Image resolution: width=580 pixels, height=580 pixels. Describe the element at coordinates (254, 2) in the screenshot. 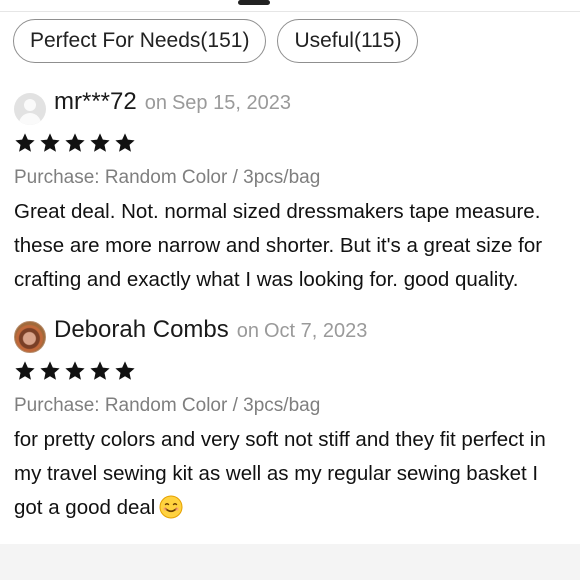

I see `sheet-drag-handle` at that location.